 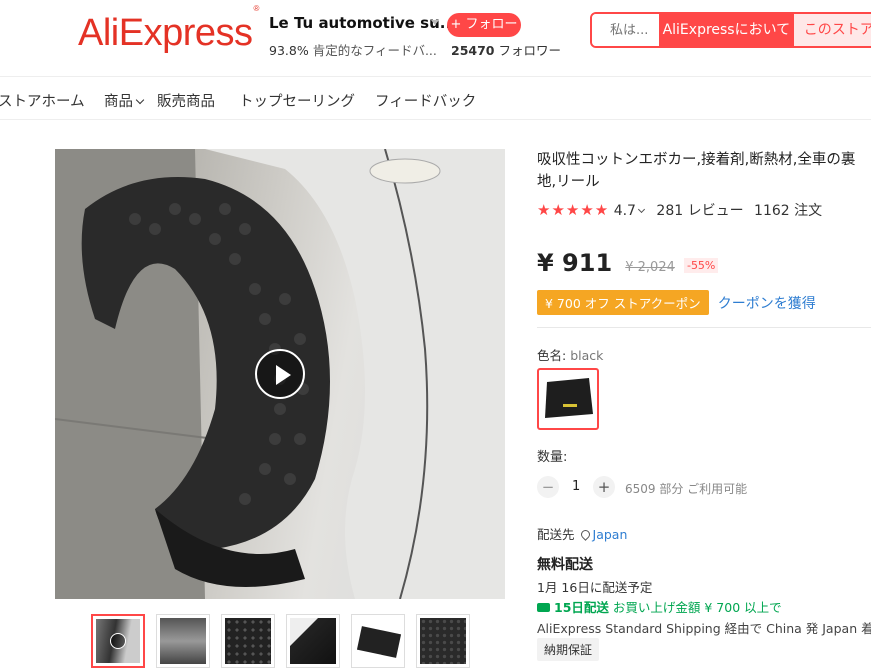 What do you see at coordinates (699, 211) in the screenshot?
I see `review-count: 281 レビュー` at bounding box center [699, 211].